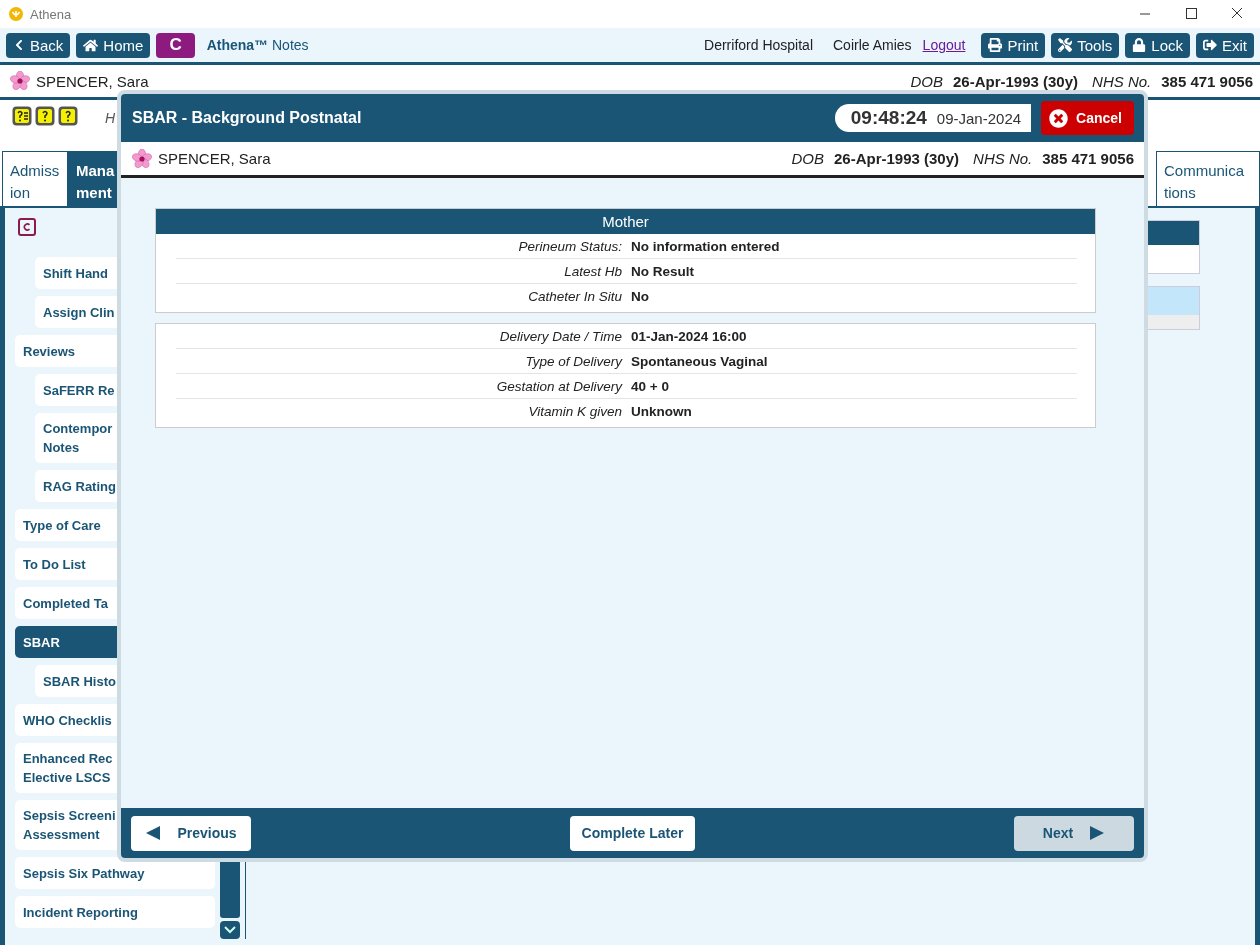 The image size is (1260, 945). What do you see at coordinates (592, 271) in the screenshot?
I see `field-label: Latest Hb` at bounding box center [592, 271].